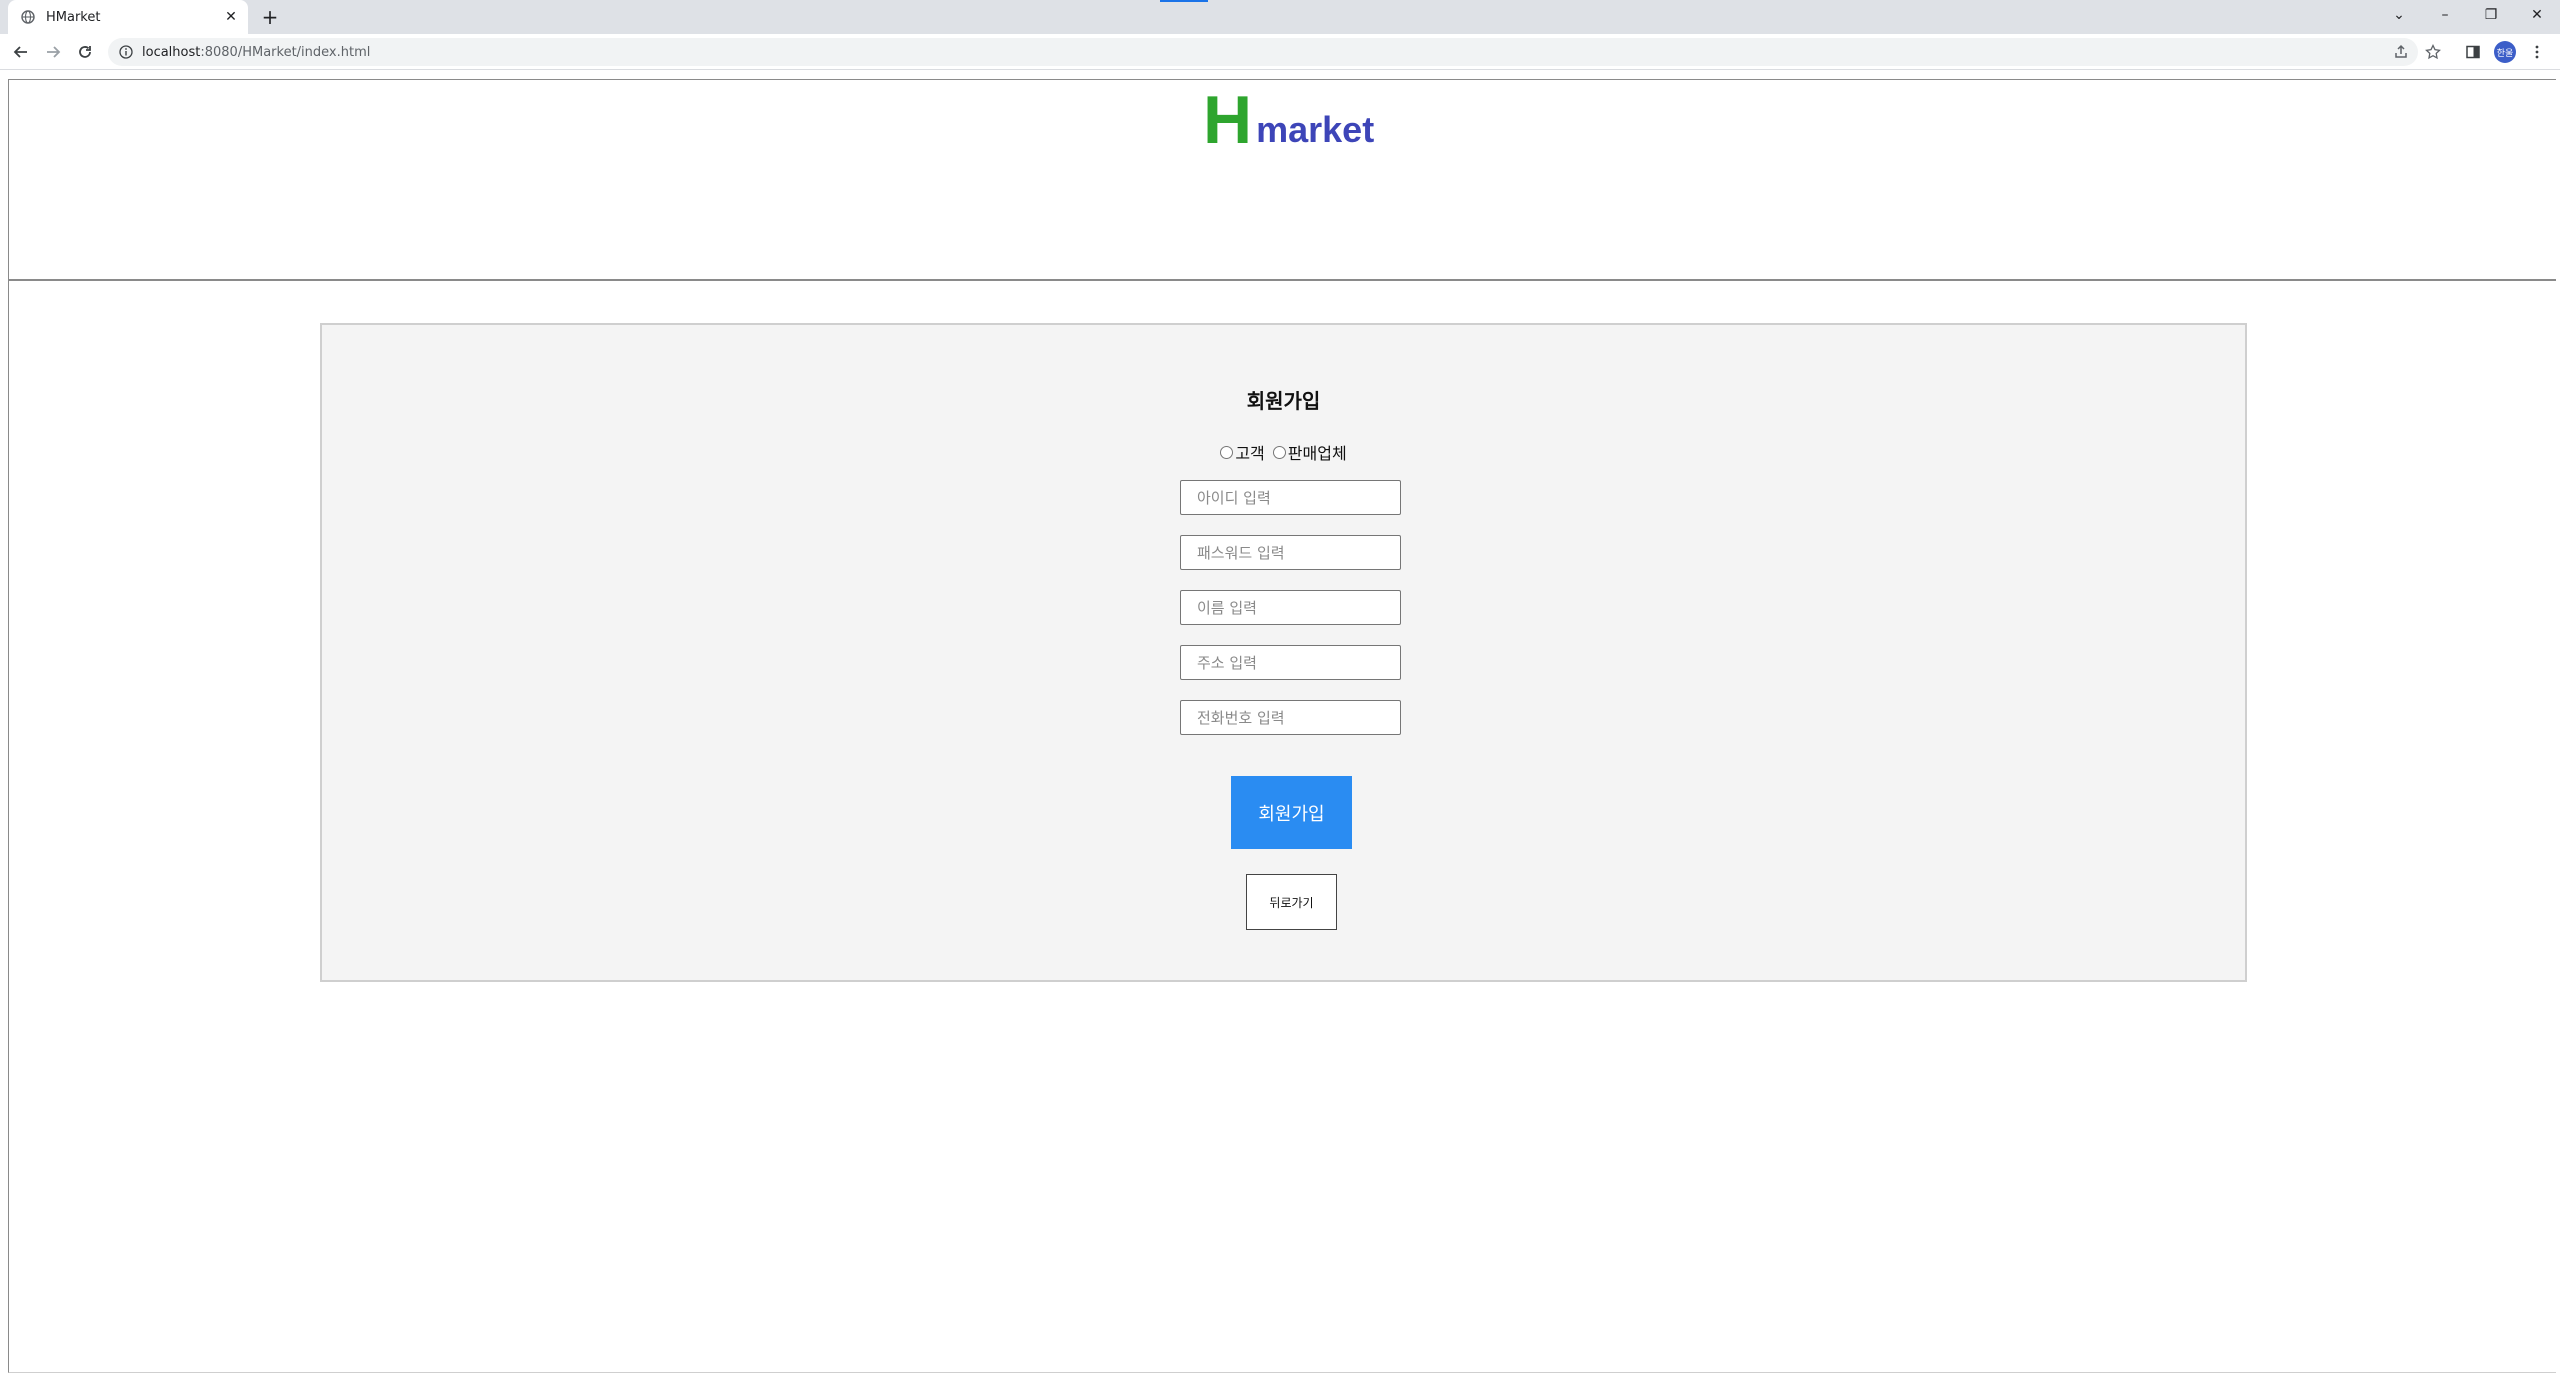  I want to click on back-arrow-icon, so click(21, 52).